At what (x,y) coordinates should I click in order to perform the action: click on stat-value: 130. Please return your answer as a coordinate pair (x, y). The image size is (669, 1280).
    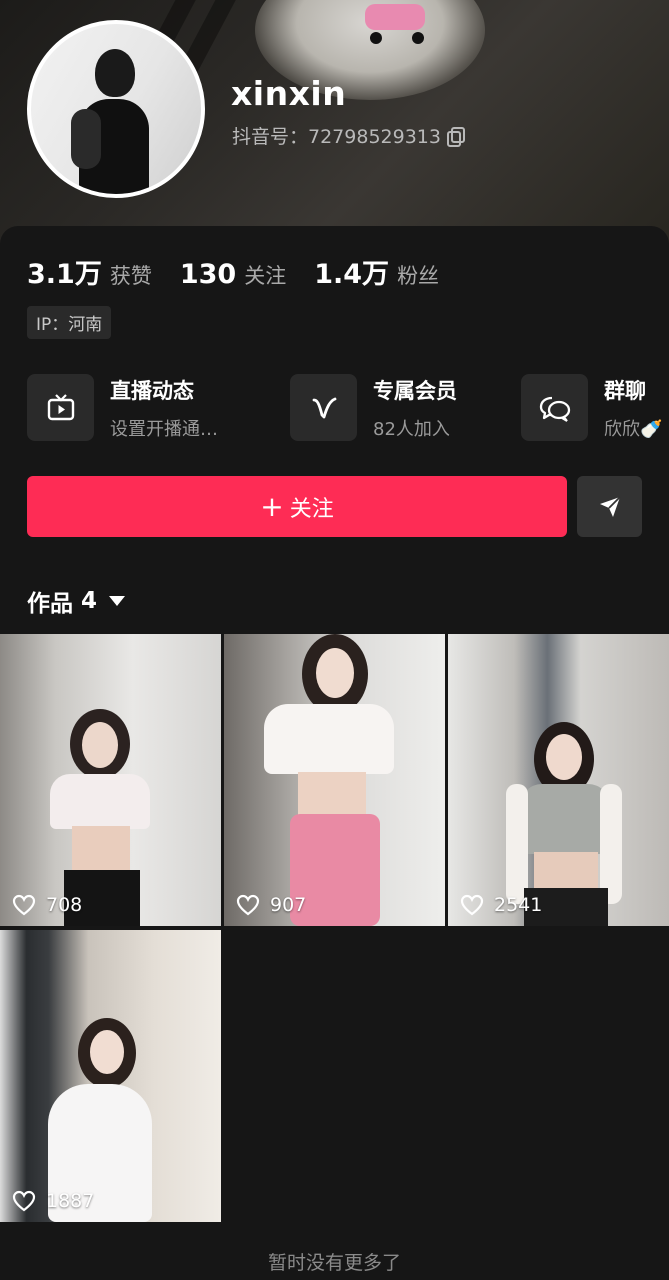
    Looking at the image, I should click on (208, 274).